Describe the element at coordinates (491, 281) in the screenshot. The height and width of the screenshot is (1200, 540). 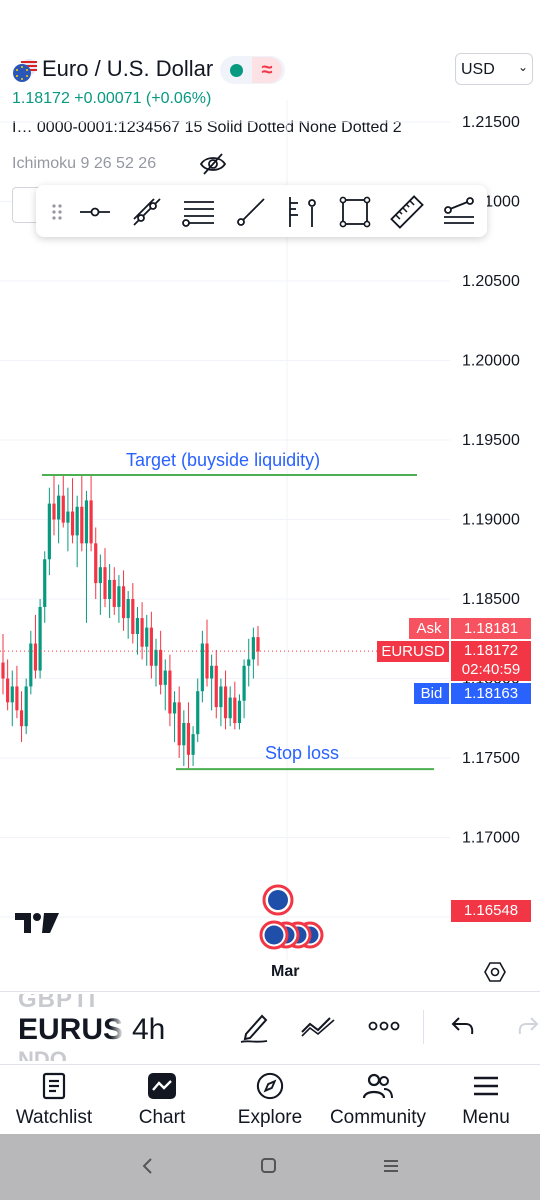
I see `y-axis-label: 1.20500` at that location.